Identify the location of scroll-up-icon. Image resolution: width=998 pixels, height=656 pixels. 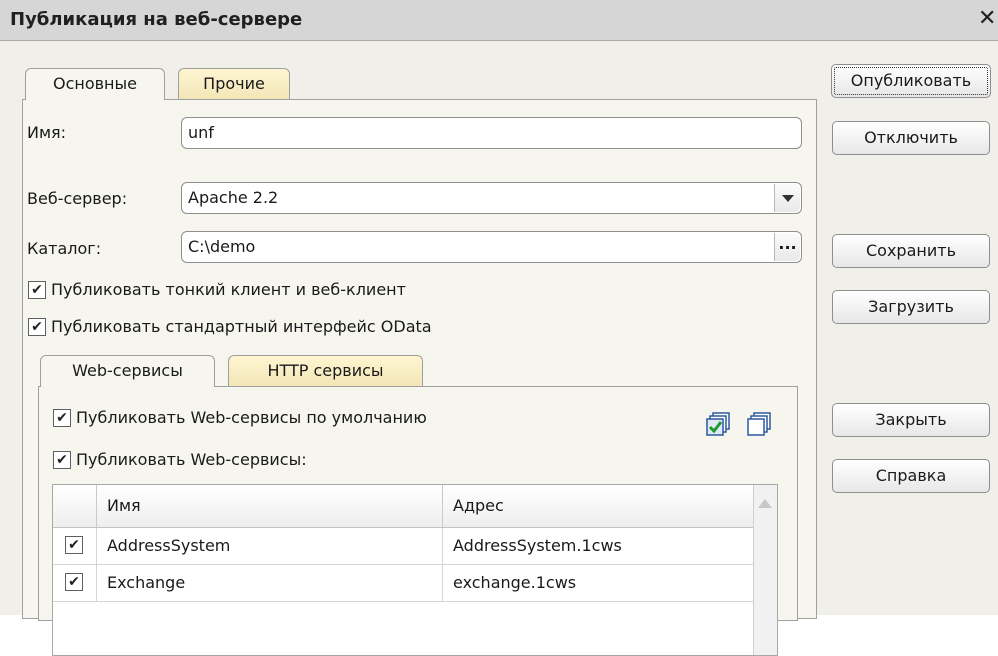
(765, 503).